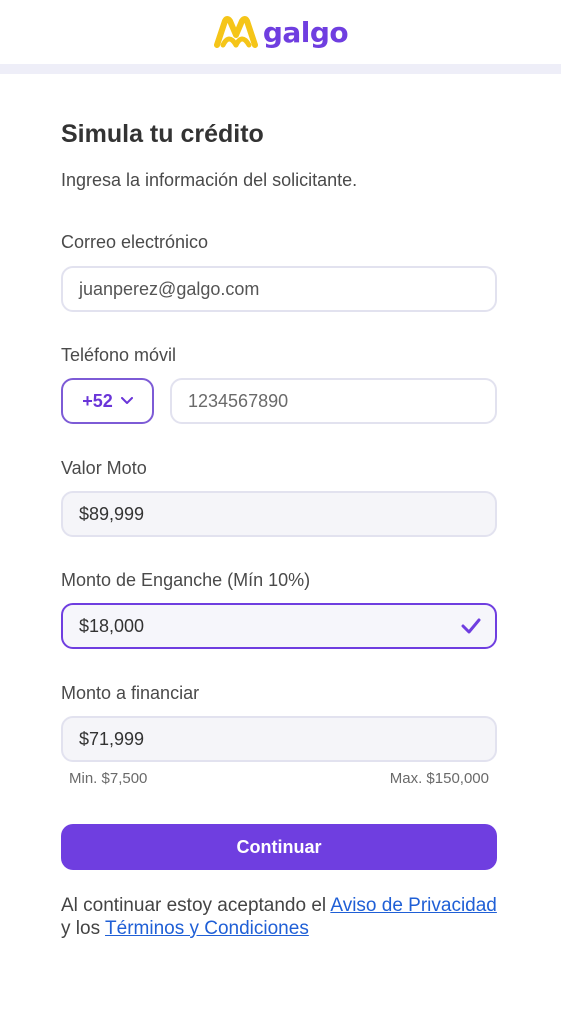 This screenshot has height=1024, width=561. I want to click on down-payment-value: $18,000, so click(112, 625).